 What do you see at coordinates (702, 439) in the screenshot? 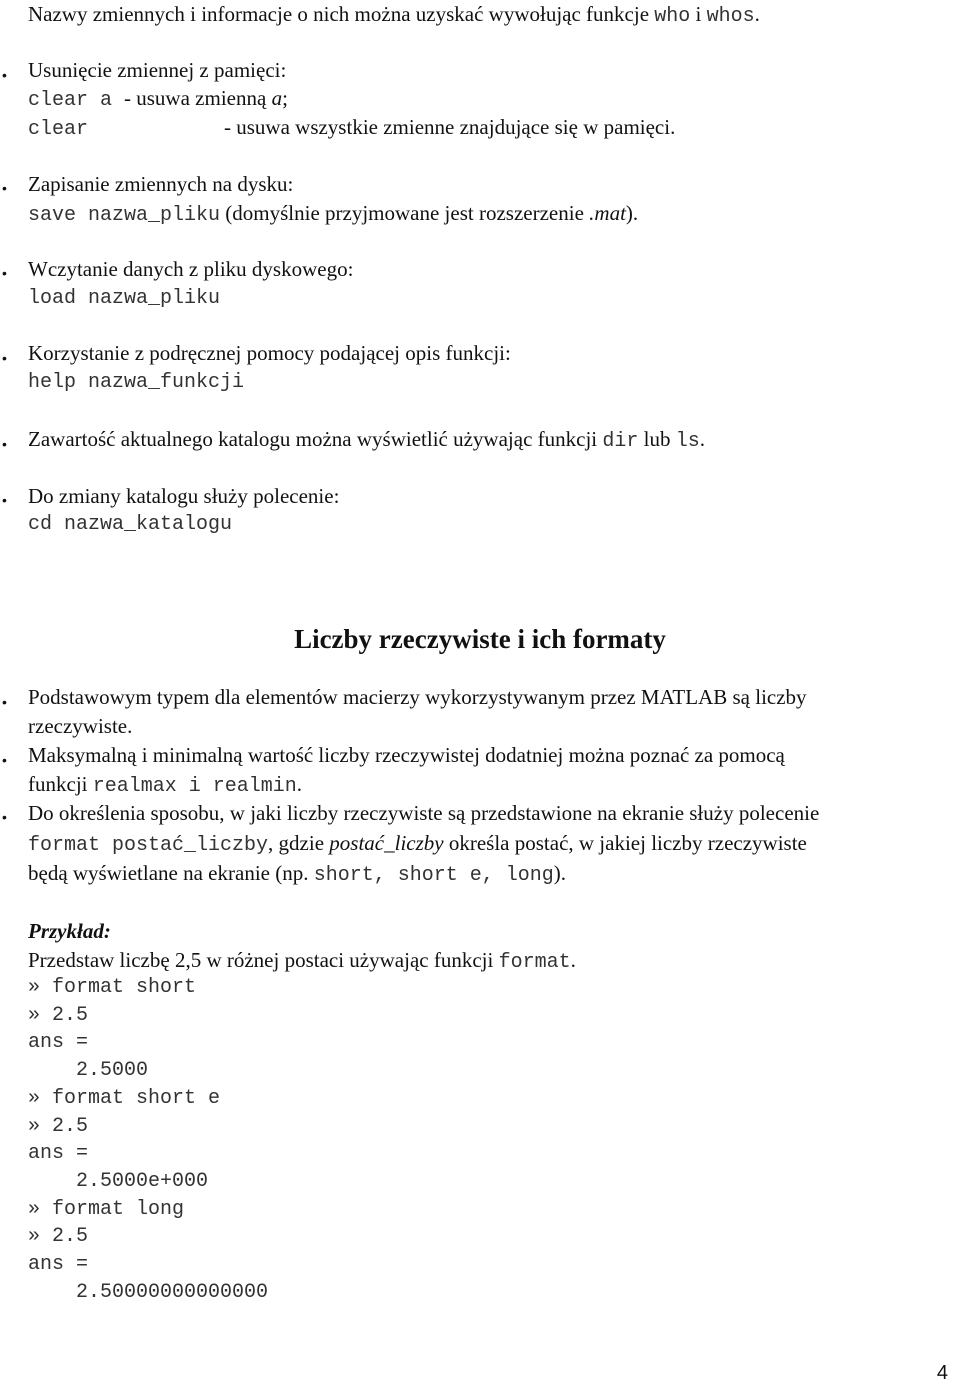
I see `dir-end: .` at bounding box center [702, 439].